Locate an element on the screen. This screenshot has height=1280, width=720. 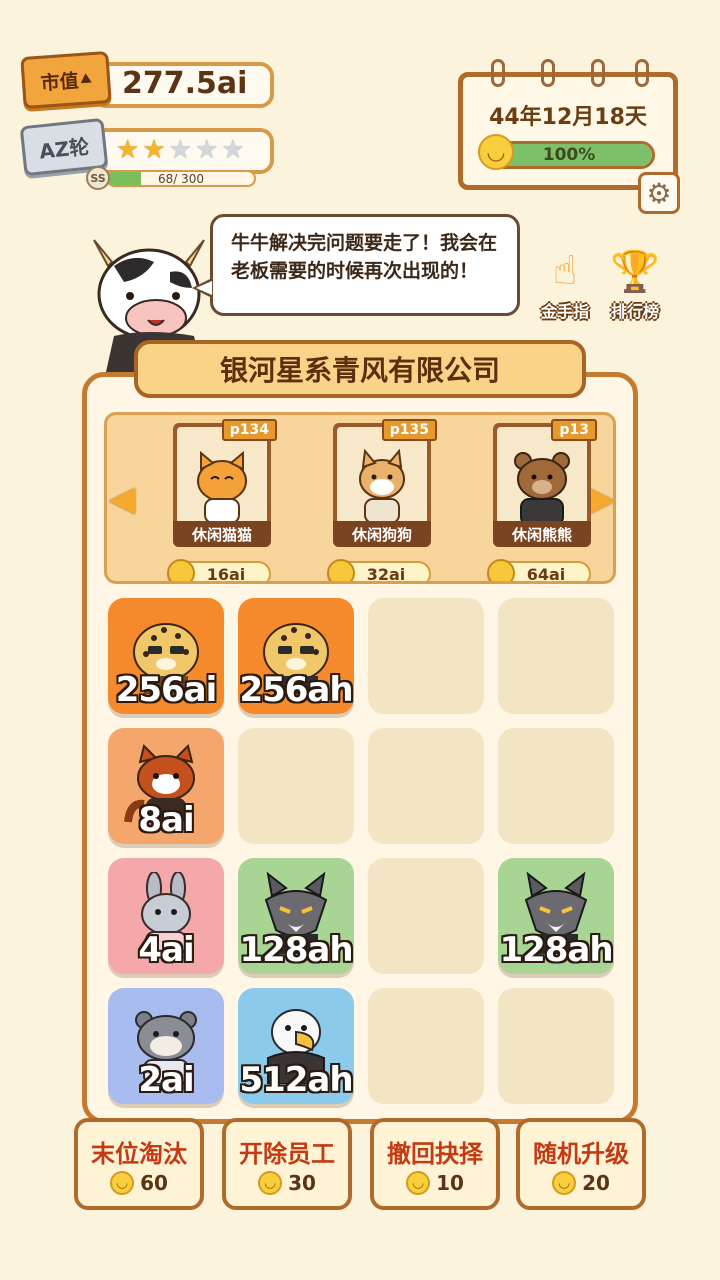
action-cost: ◡ 30 is located at coordinates (287, 1182).